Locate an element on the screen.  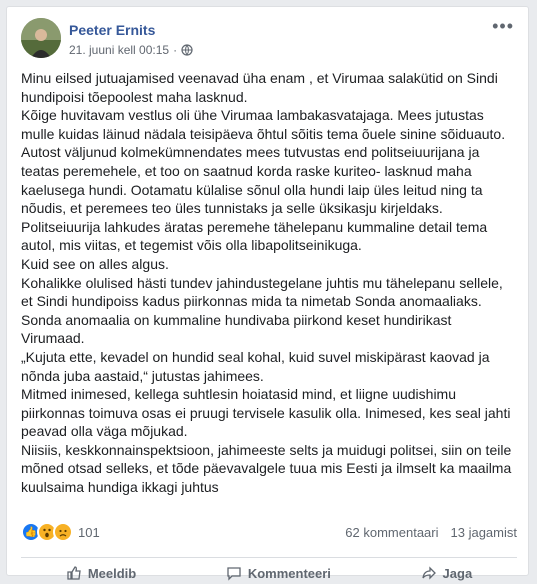
comment-button: Kommenteeri is located at coordinates (278, 573).